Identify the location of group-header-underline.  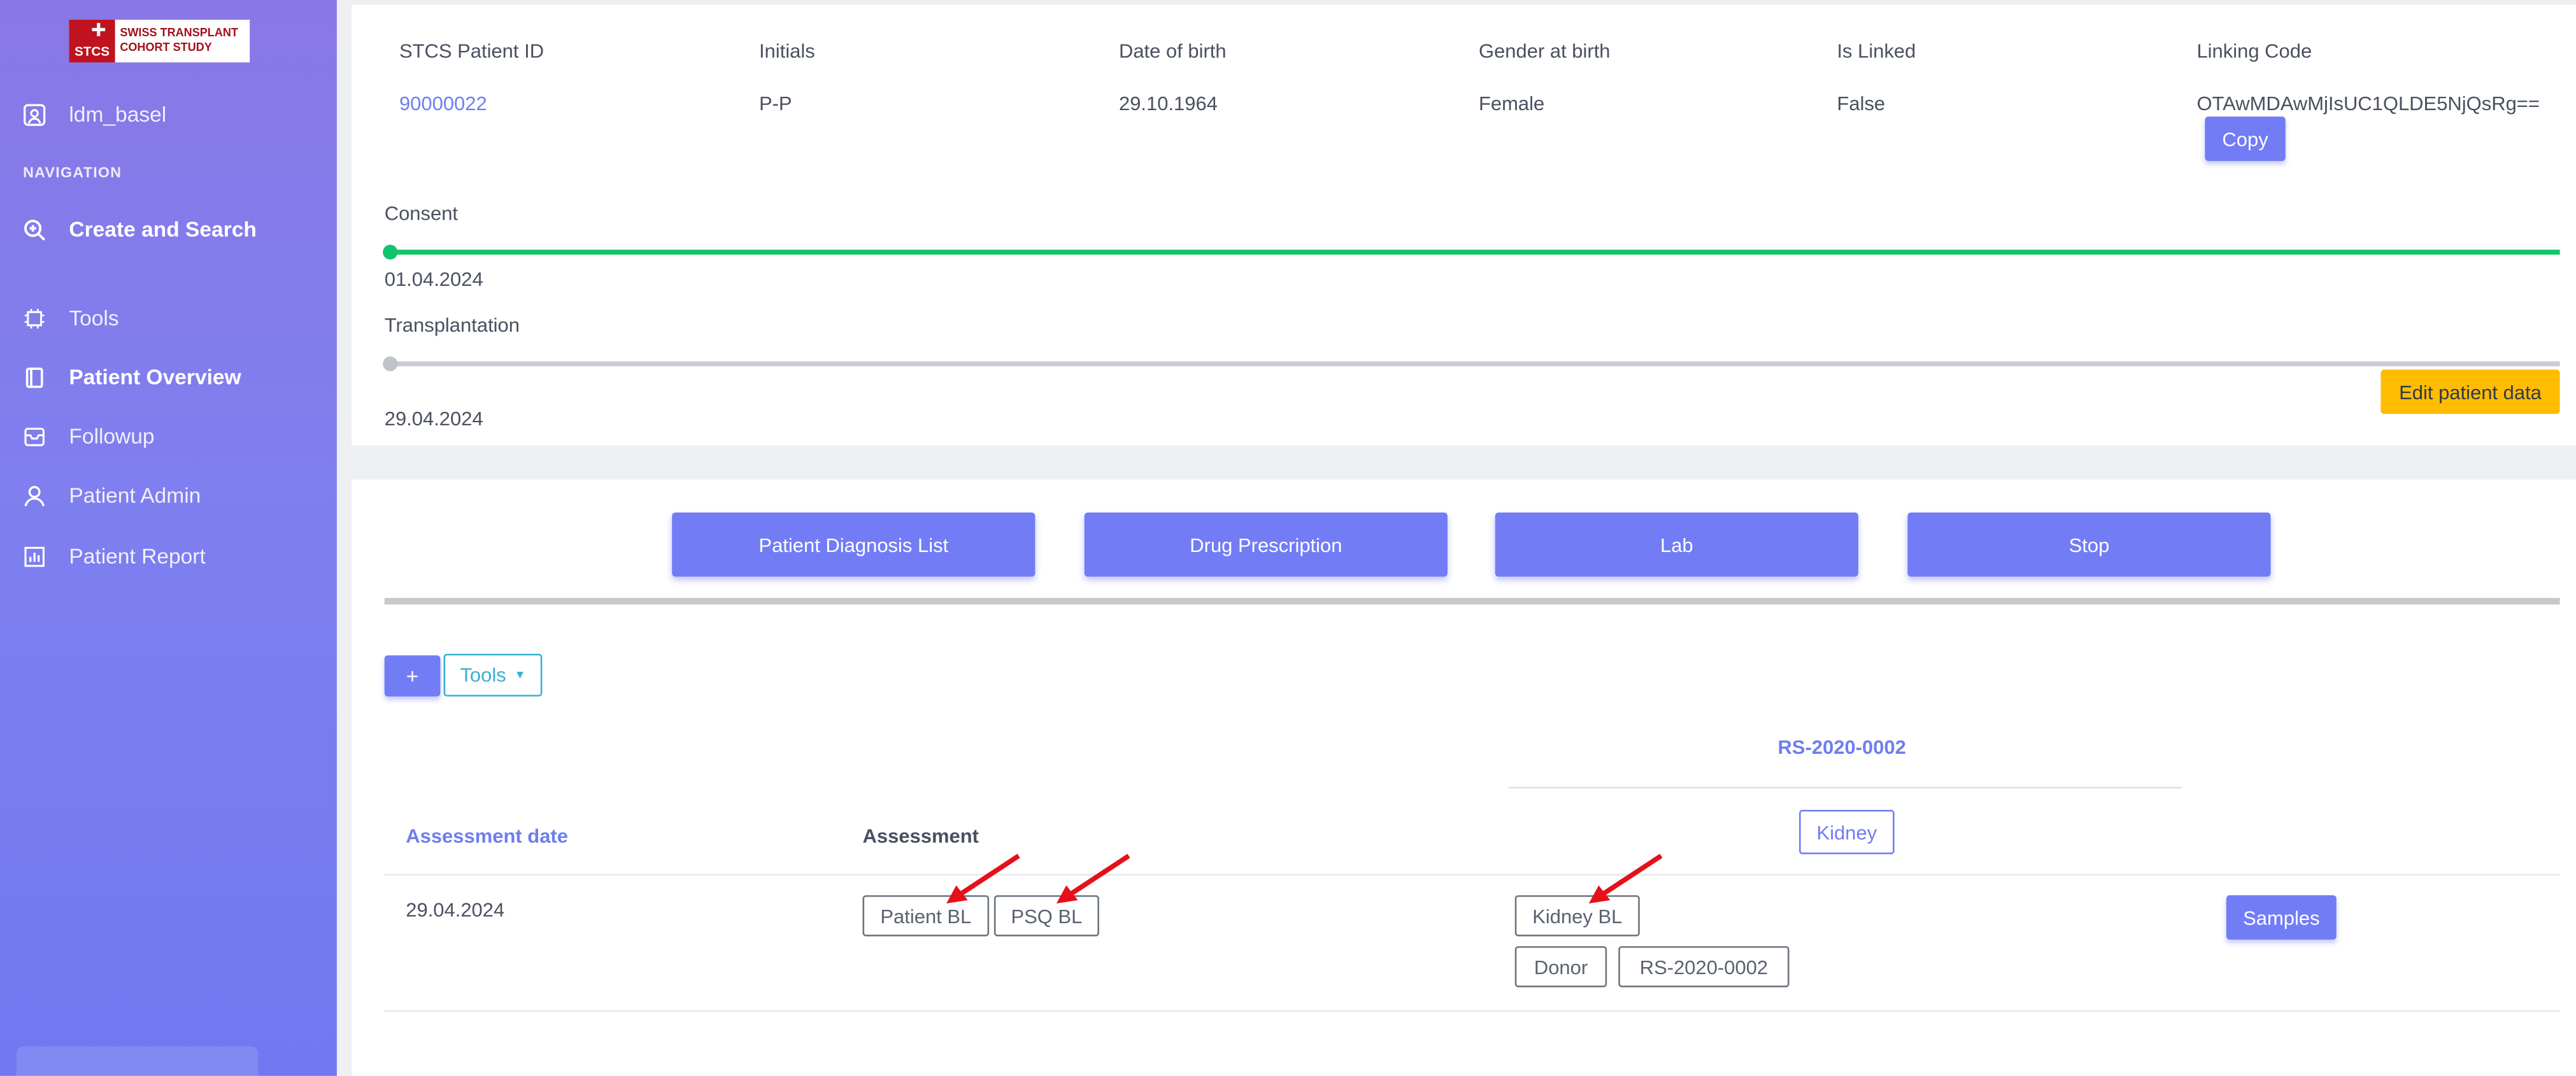
(1845, 787).